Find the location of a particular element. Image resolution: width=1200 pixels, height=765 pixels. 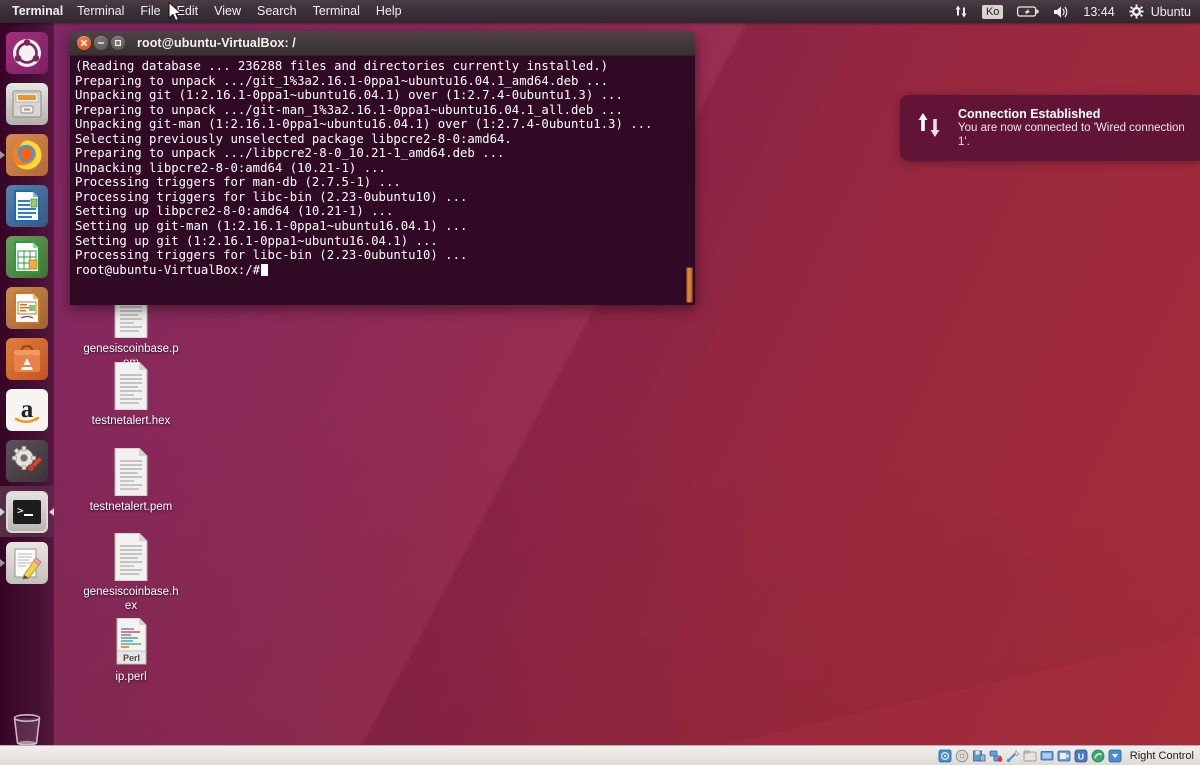

battery-indicator is located at coordinates (1028, 11).